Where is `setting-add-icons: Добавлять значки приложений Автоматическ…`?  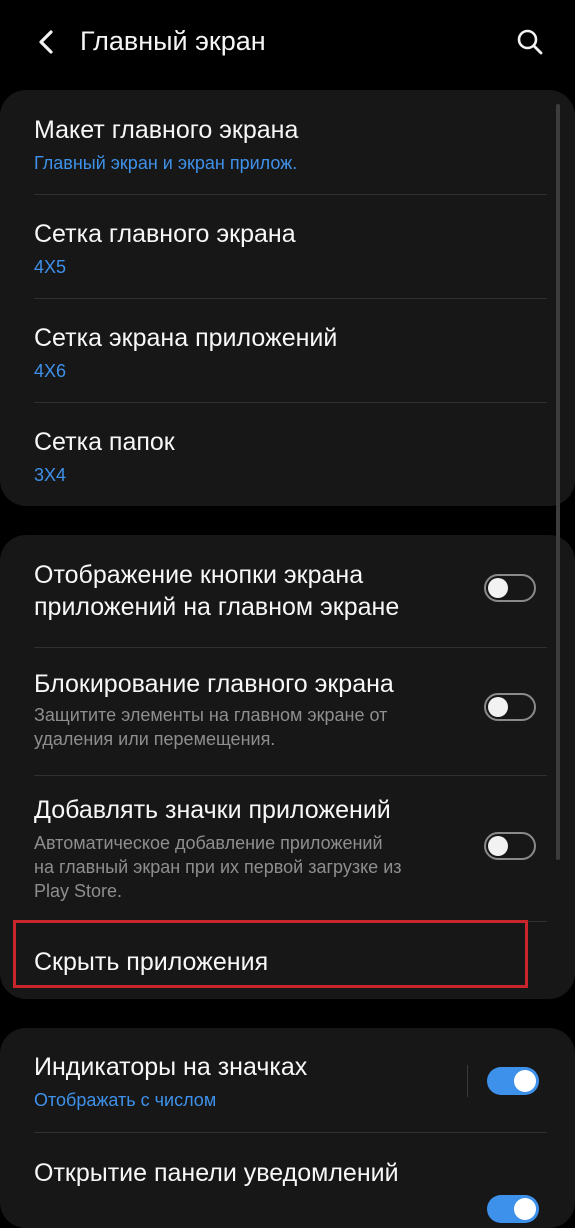 setting-add-icons: Добавлять значки приложений Автоматическ… is located at coordinates (287, 848).